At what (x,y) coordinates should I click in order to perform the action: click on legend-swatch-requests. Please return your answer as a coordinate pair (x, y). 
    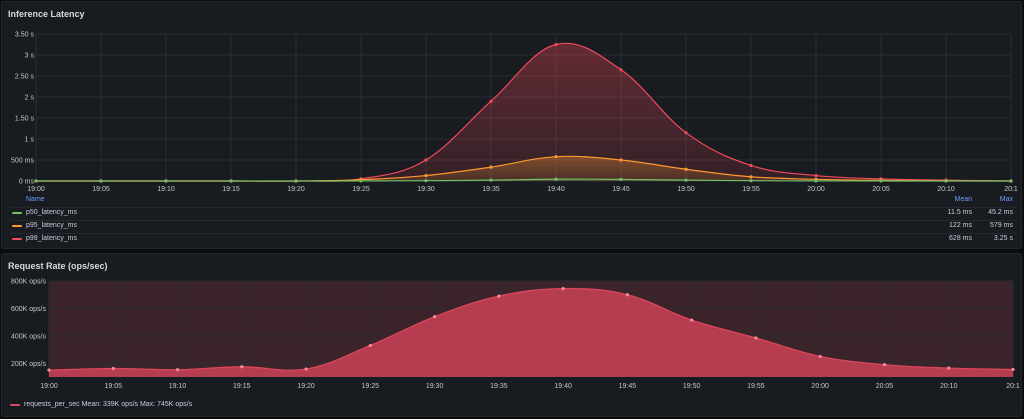
    Looking at the image, I should click on (15, 404).